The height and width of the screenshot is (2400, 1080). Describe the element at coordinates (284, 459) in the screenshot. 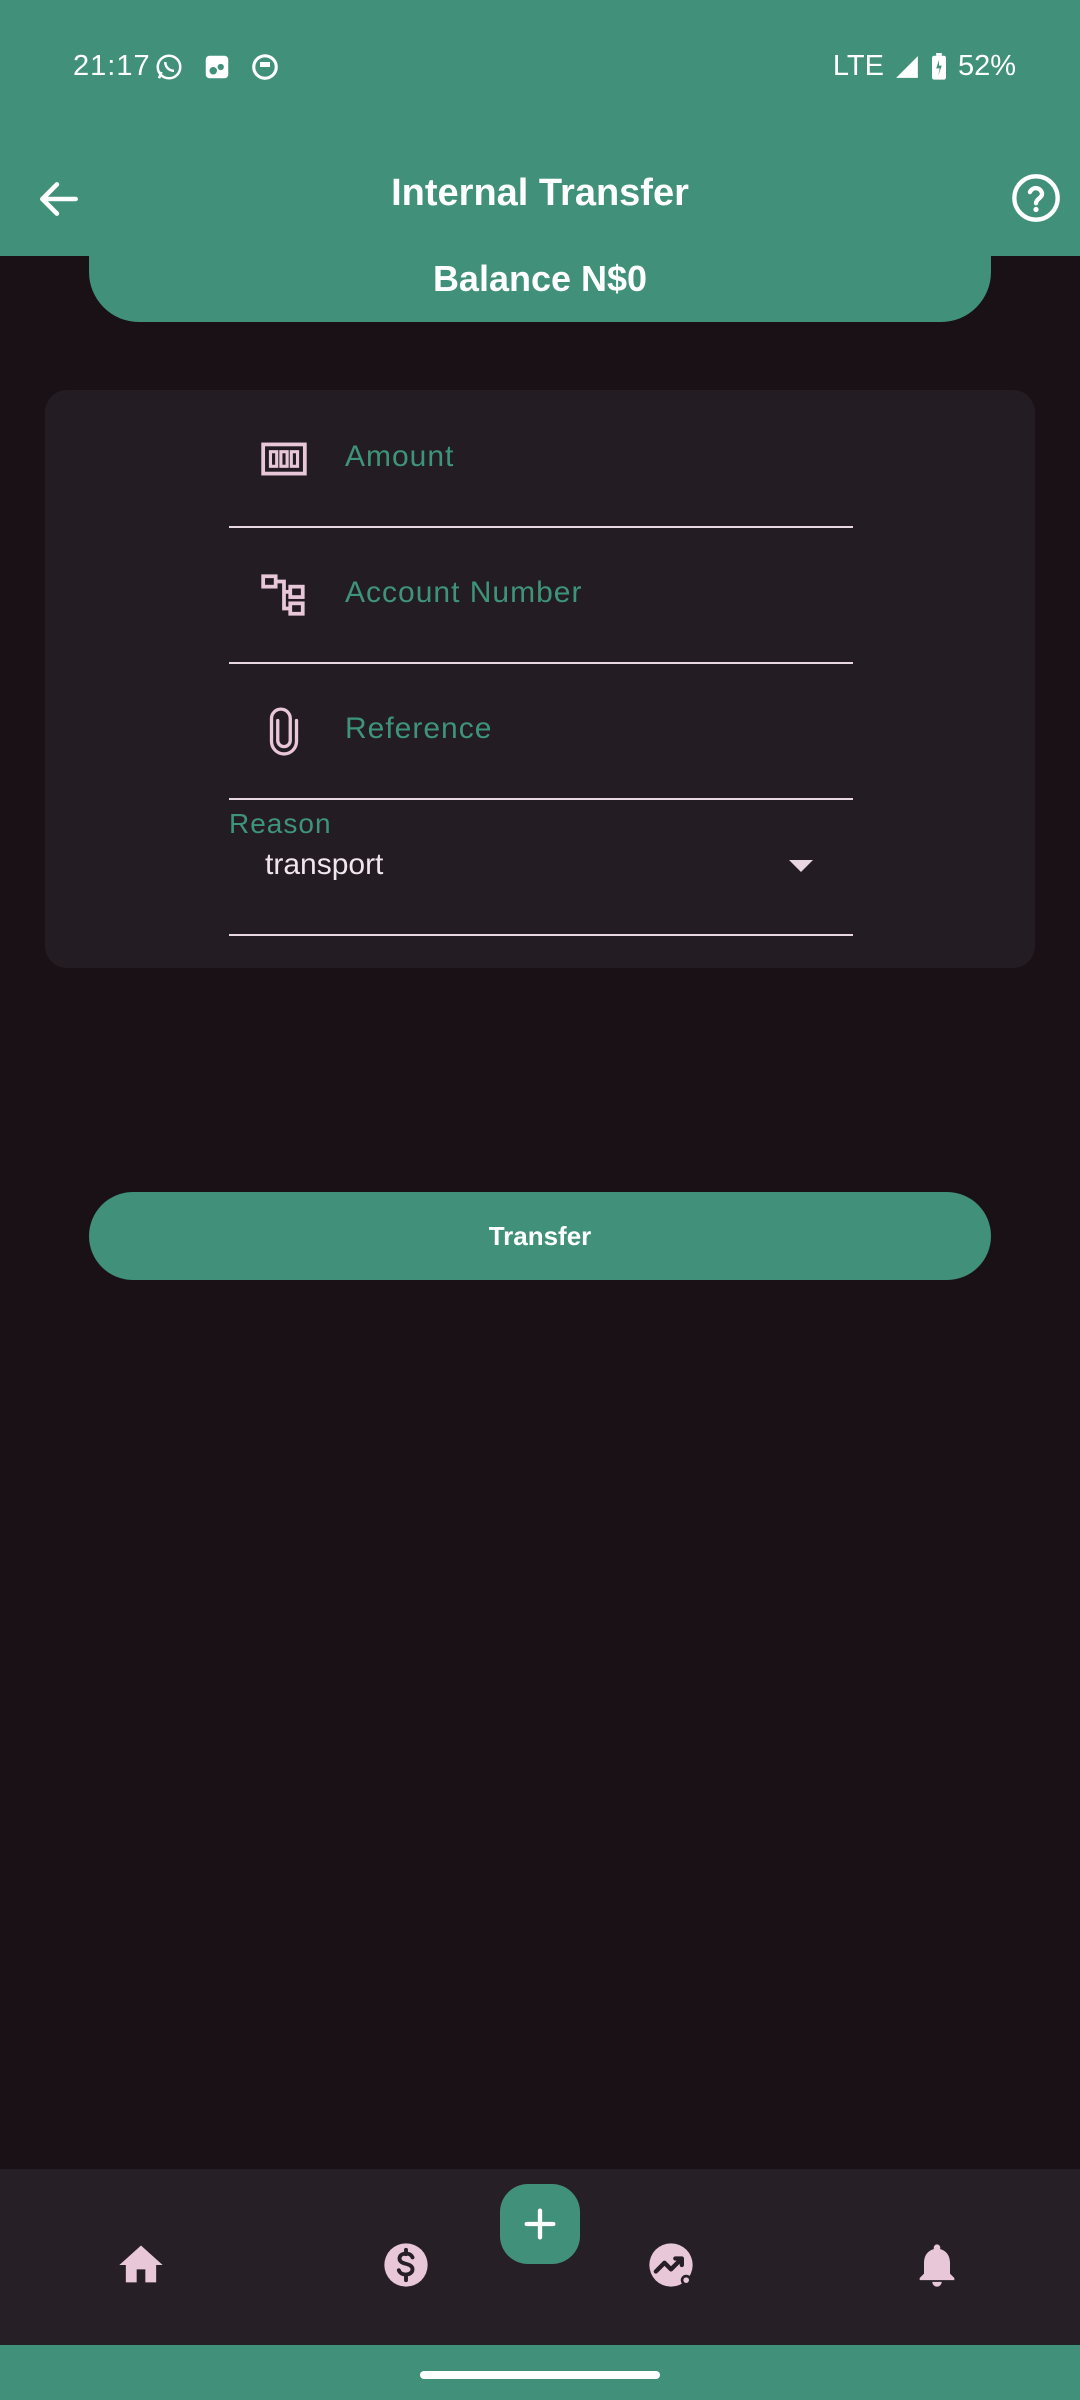

I see `banknote-icon` at that location.